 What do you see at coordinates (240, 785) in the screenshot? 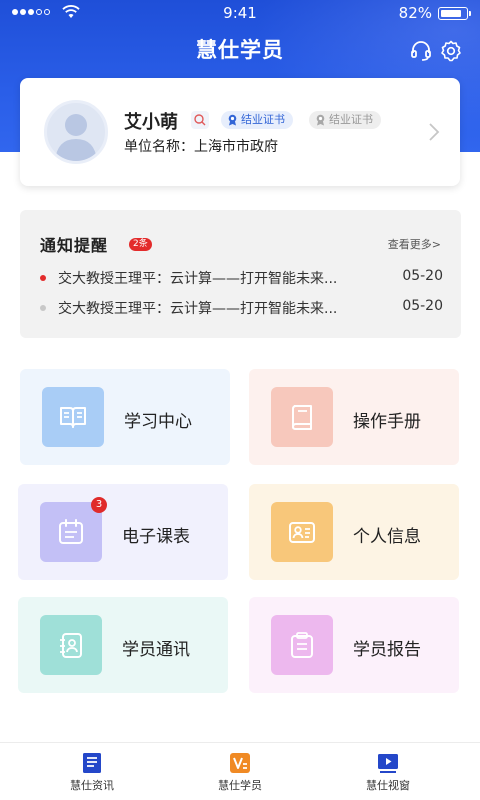
I see `tab-label: 慧仕学员` at bounding box center [240, 785].